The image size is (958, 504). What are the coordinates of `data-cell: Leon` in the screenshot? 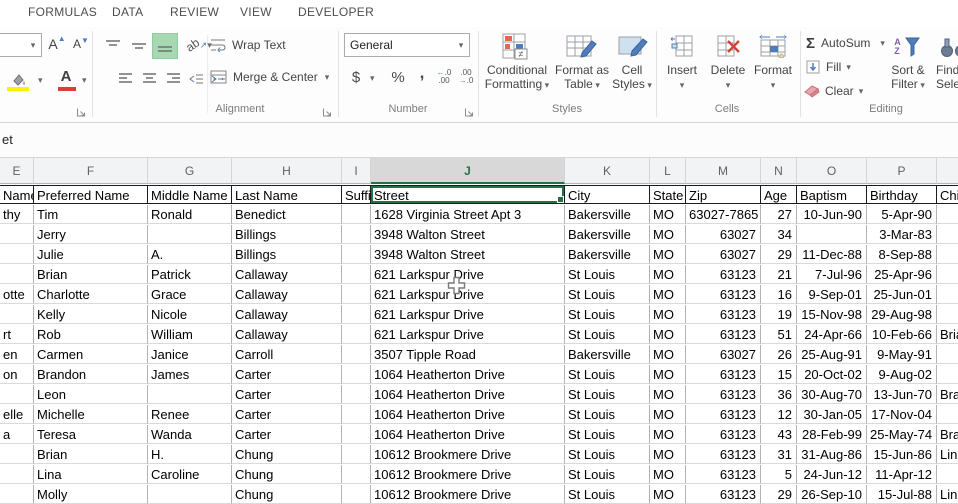 It's located at (91, 394).